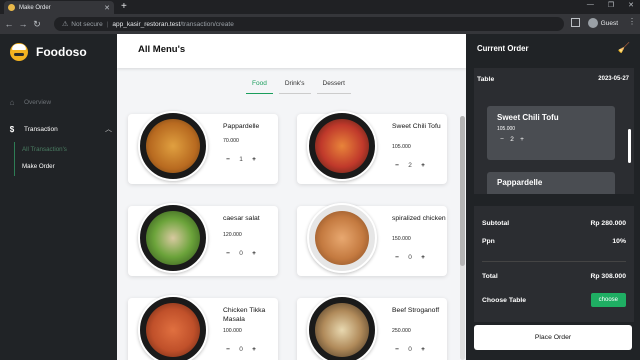 The width and height of the screenshot is (640, 360). What do you see at coordinates (41, 129) in the screenshot?
I see `sidebar-item-label: Transaction` at bounding box center [41, 129].